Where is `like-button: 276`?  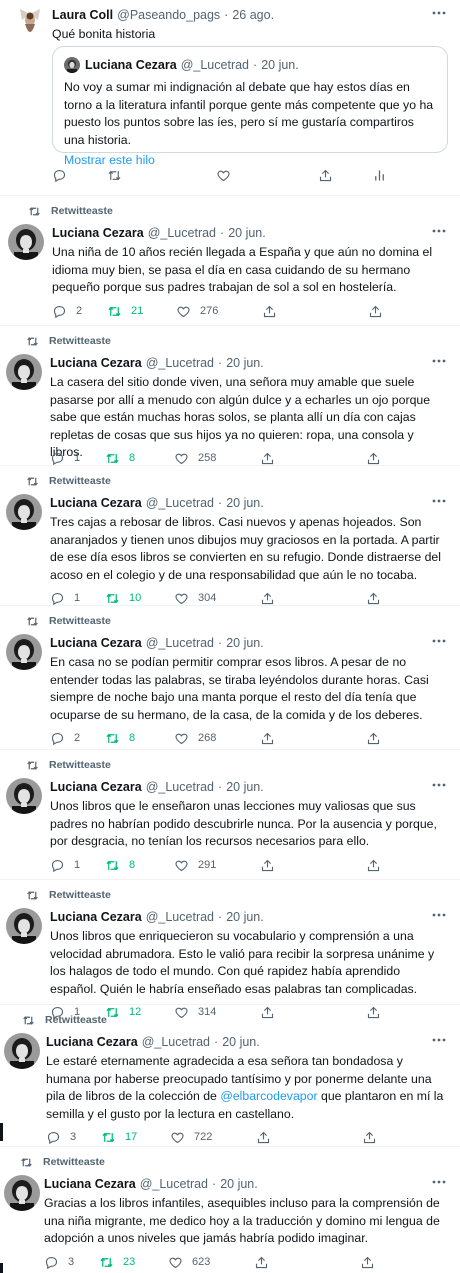
like-button: 276 is located at coordinates (197, 311).